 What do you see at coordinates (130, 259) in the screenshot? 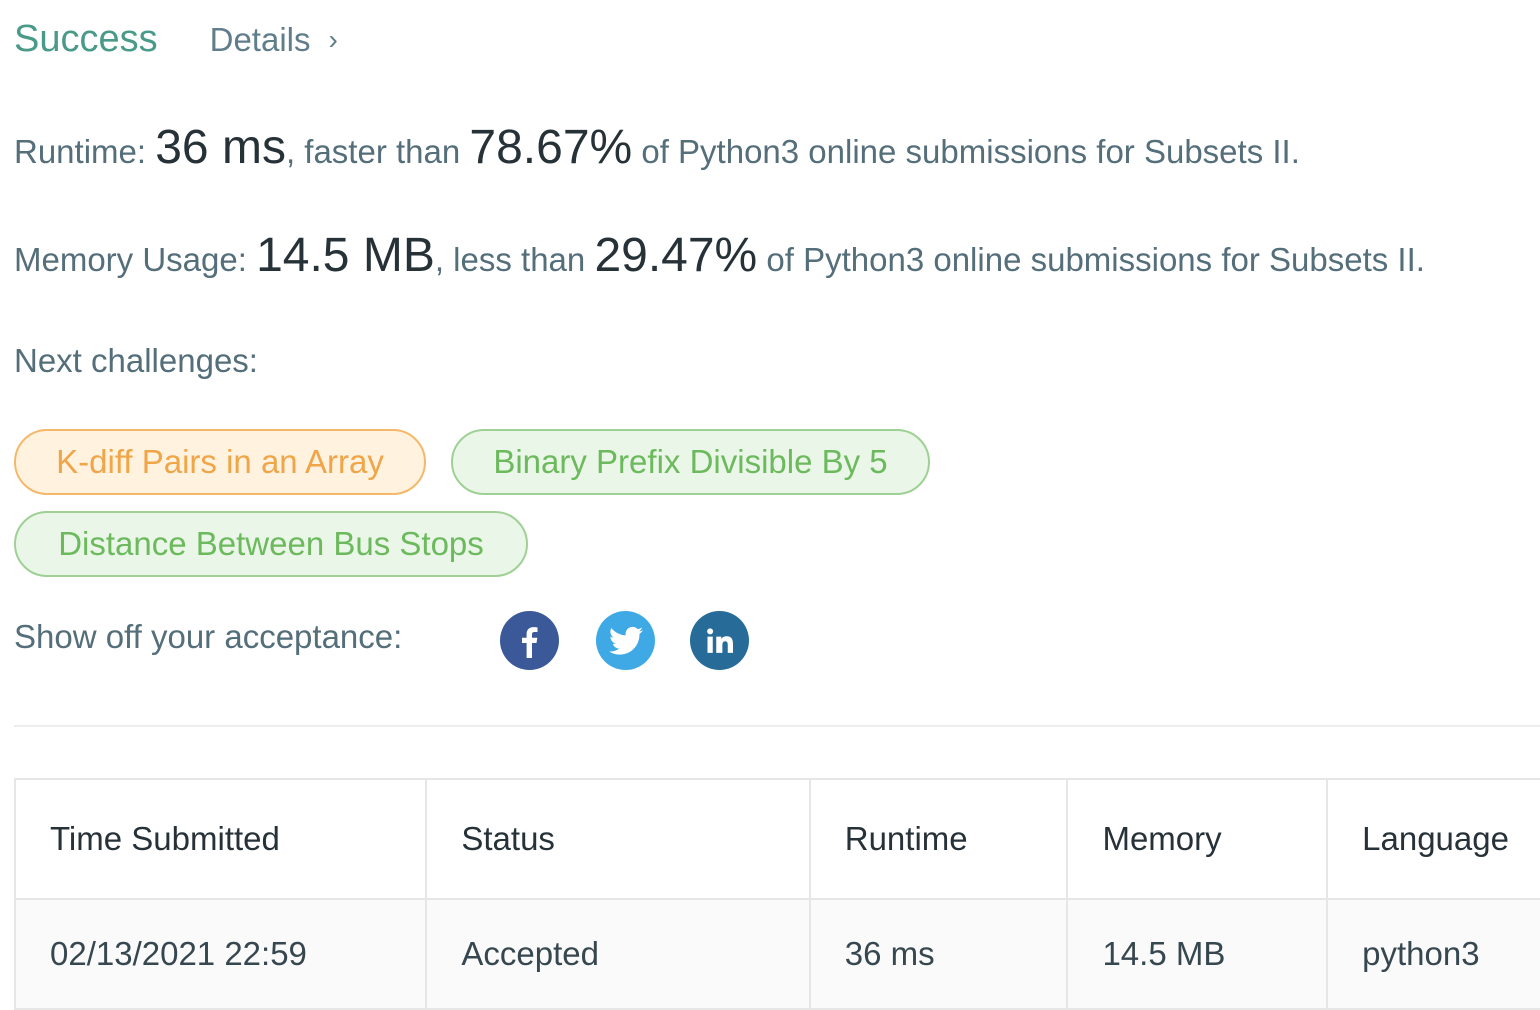
I see `memory-label: Memory Usage:` at bounding box center [130, 259].